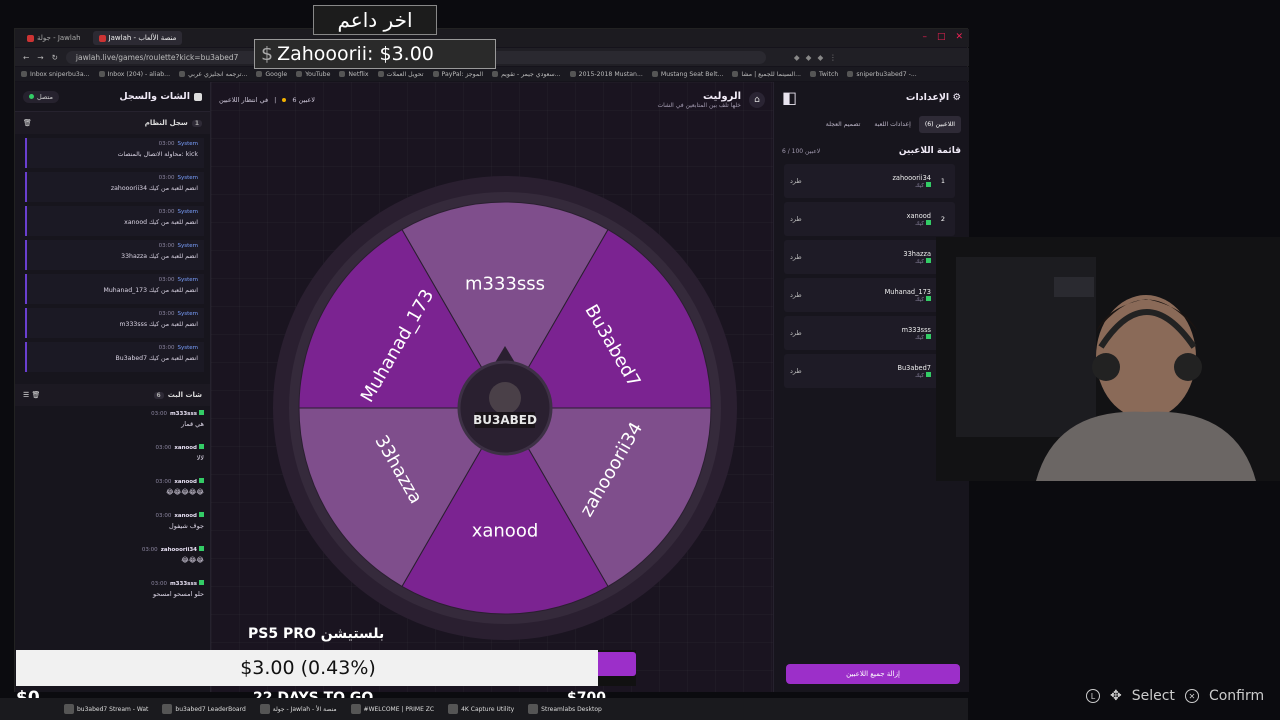  I want to click on trash-icon: 🗑, so click(27, 123).